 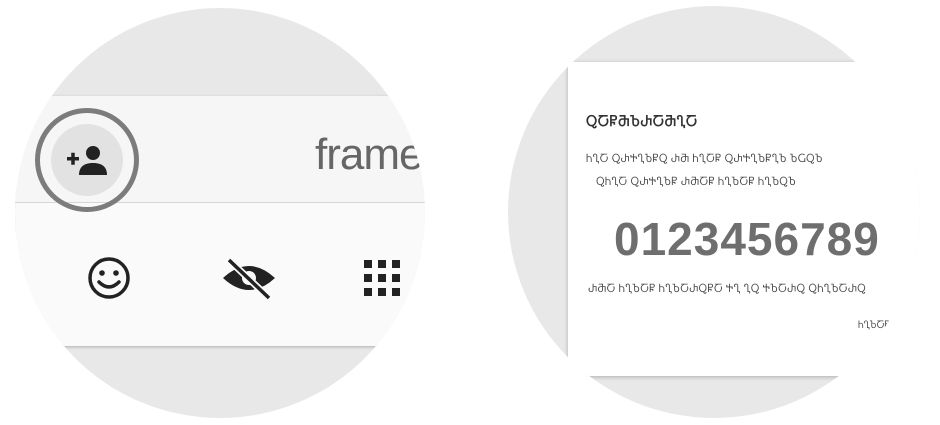 What do you see at coordinates (874, 325) in the screenshot?
I see `sample-footer: ႹႢႦႠႼ` at bounding box center [874, 325].